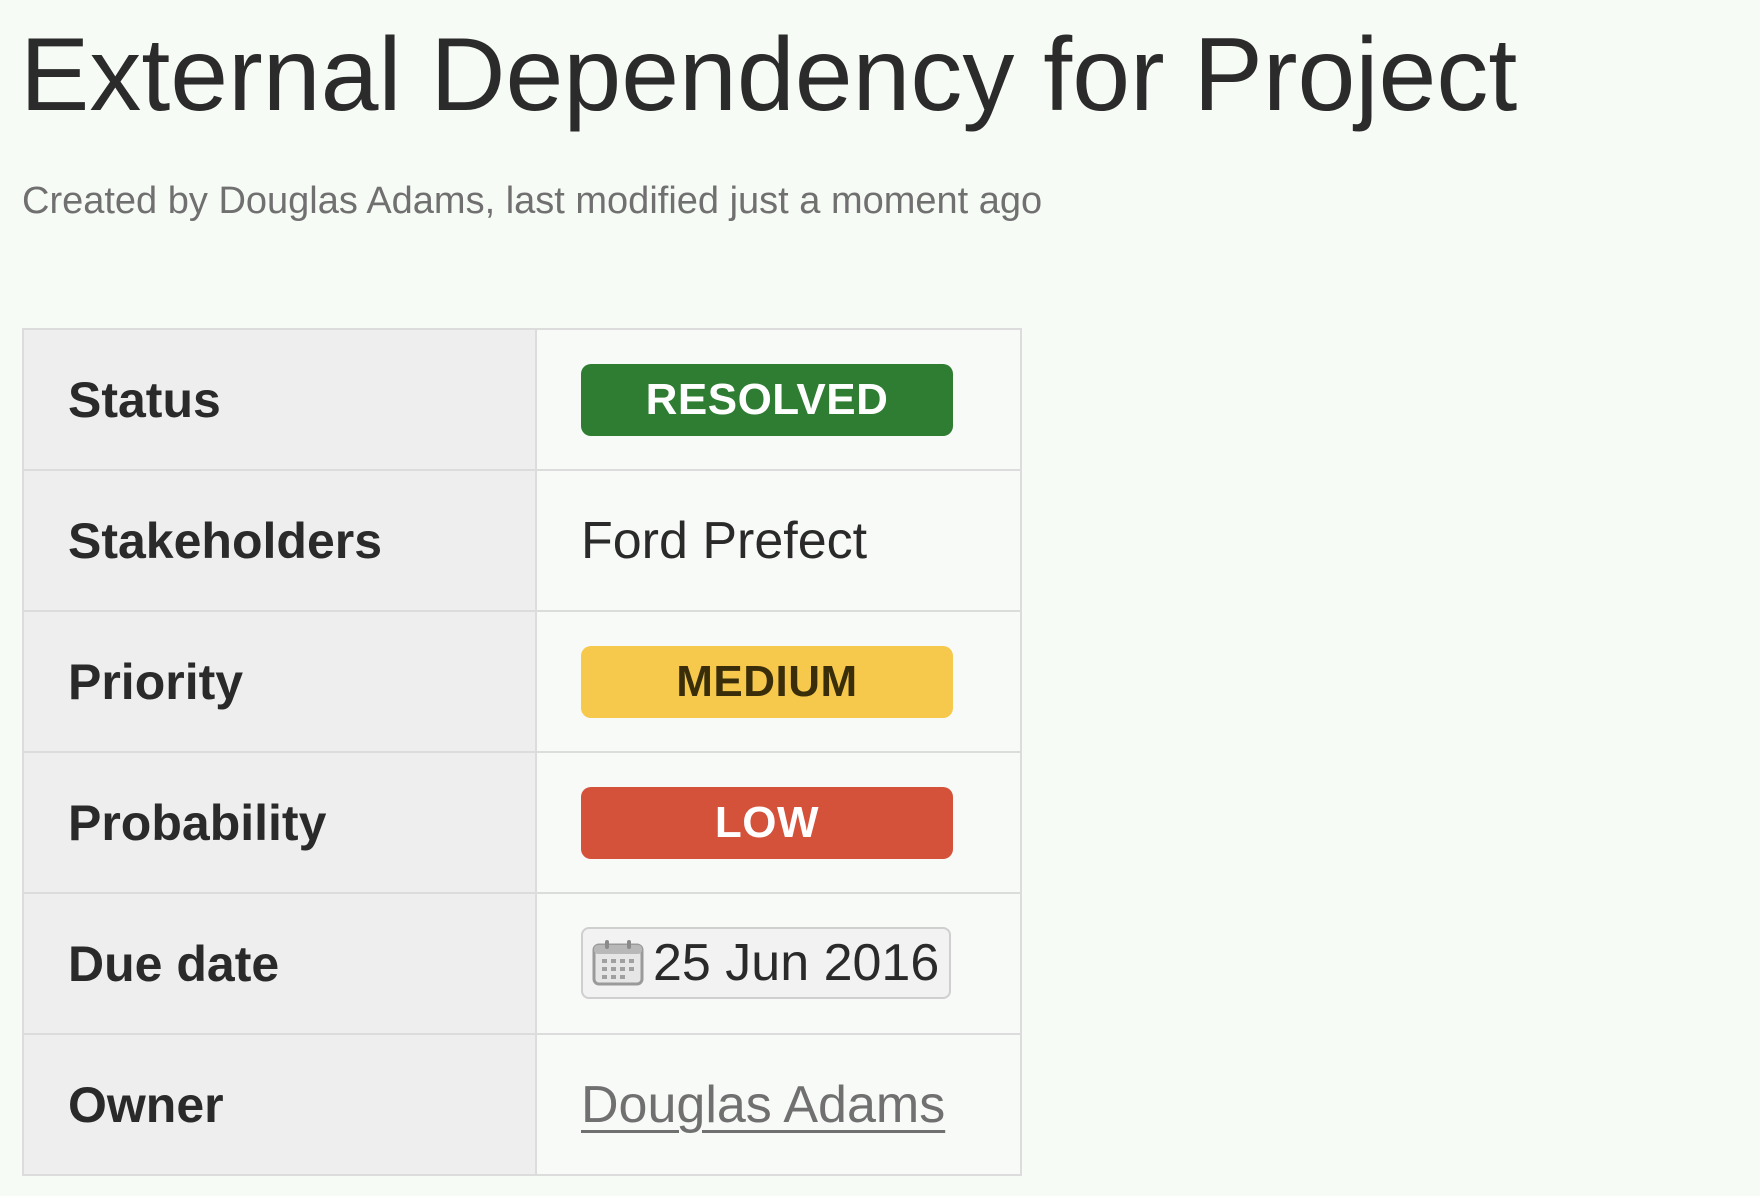  I want to click on table-row-owner: Owner Douglas Adams, so click(522, 1104).